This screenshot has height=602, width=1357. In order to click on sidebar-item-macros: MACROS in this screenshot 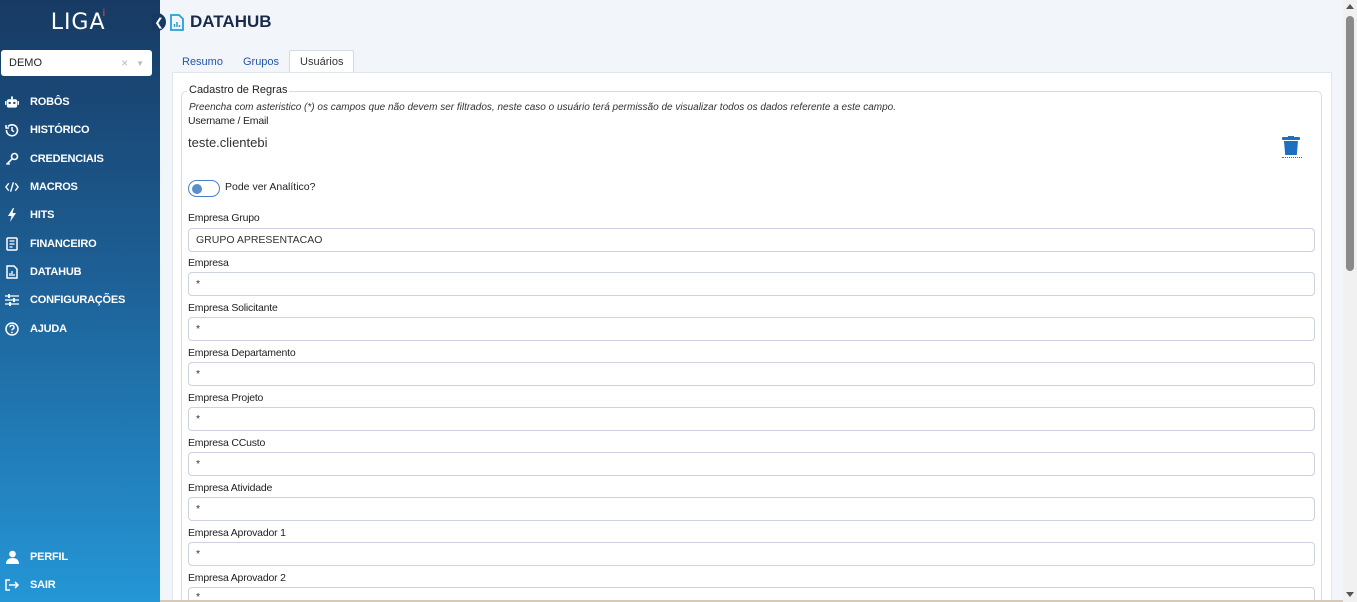, I will do `click(80, 187)`.